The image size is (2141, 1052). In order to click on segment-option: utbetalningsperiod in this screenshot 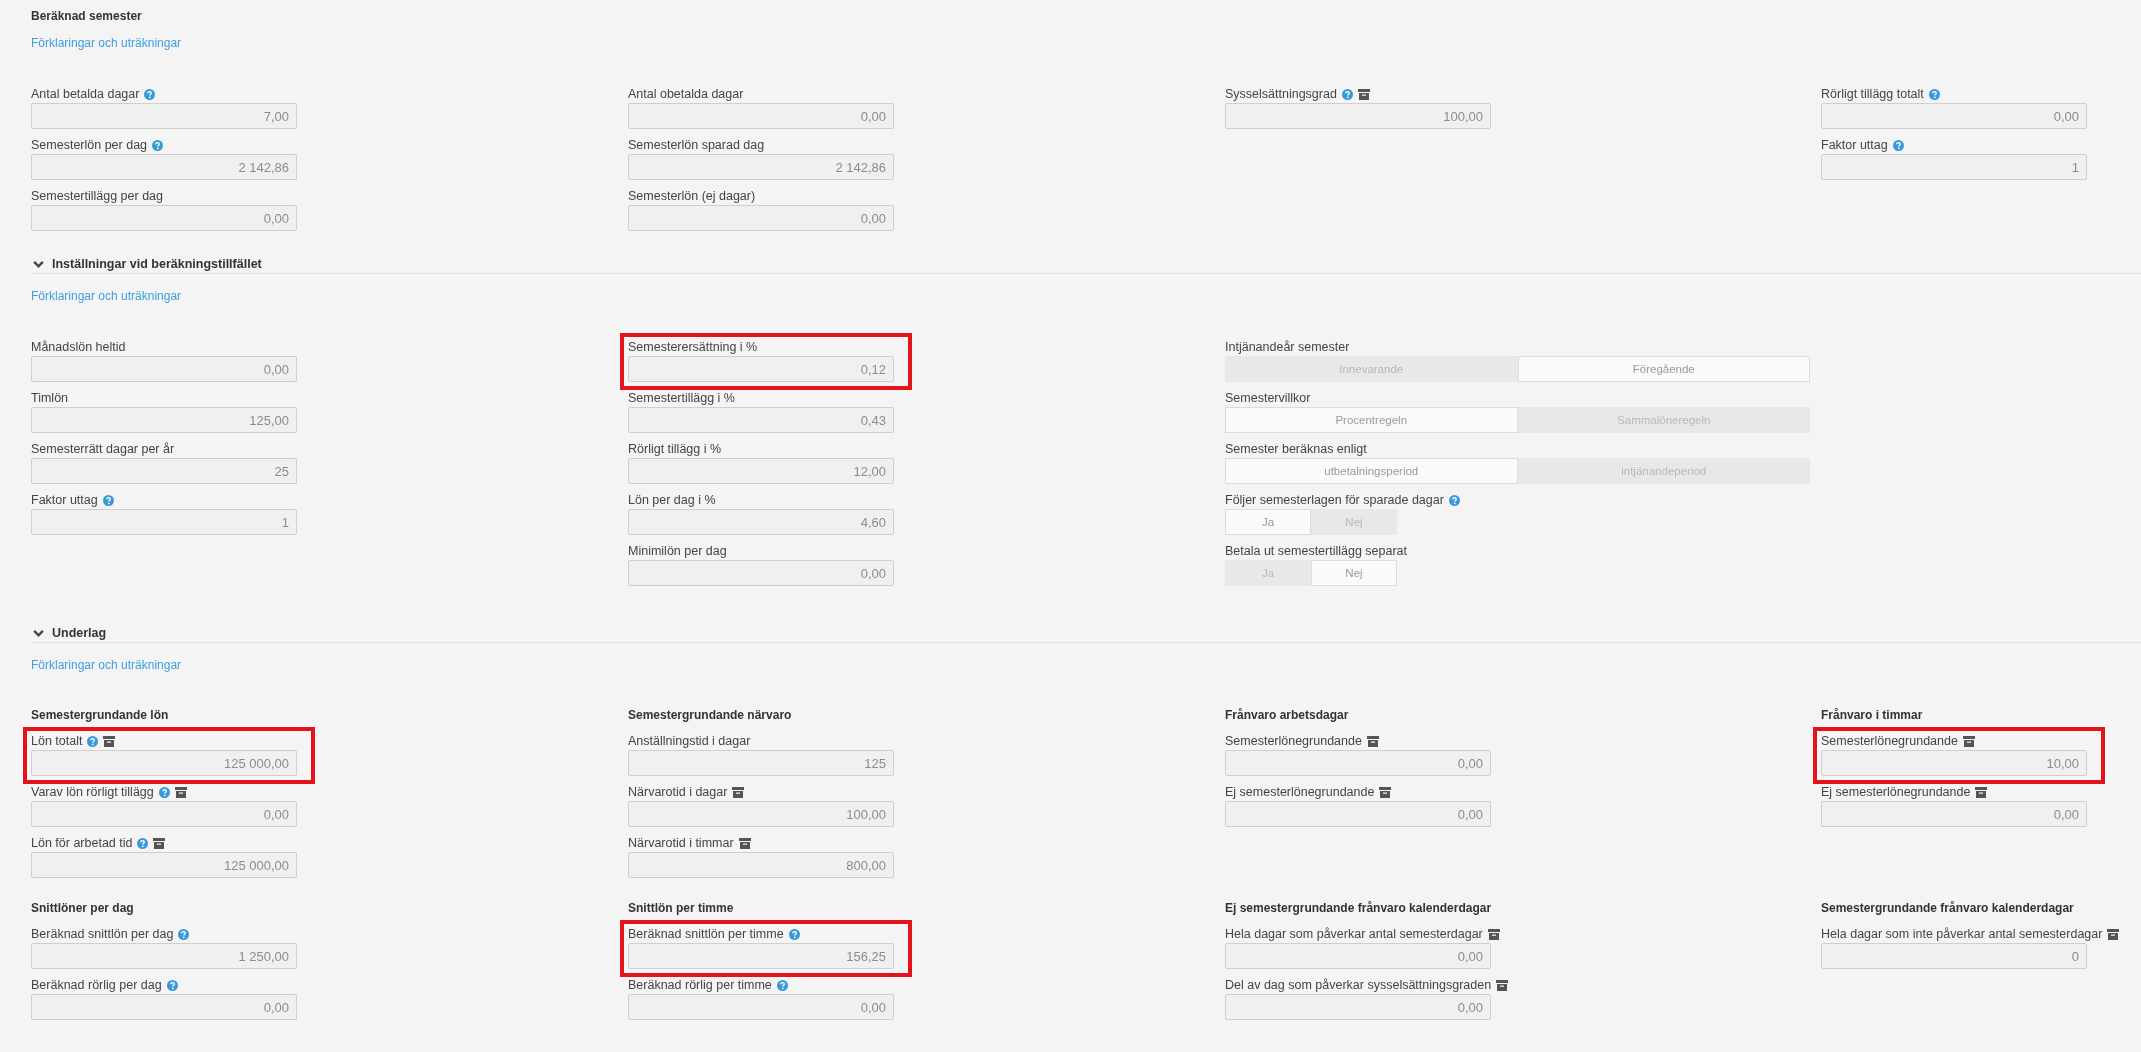, I will do `click(1371, 471)`.